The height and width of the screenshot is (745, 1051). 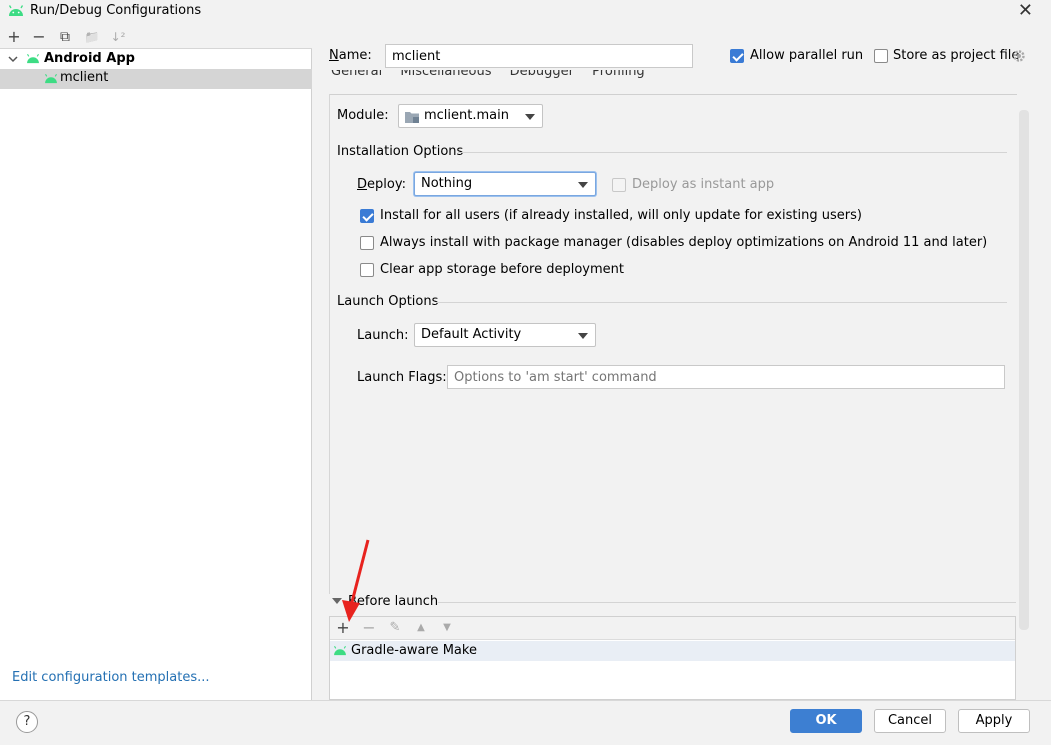 I want to click on launch-options-heading: Launch Options, so click(x=388, y=301).